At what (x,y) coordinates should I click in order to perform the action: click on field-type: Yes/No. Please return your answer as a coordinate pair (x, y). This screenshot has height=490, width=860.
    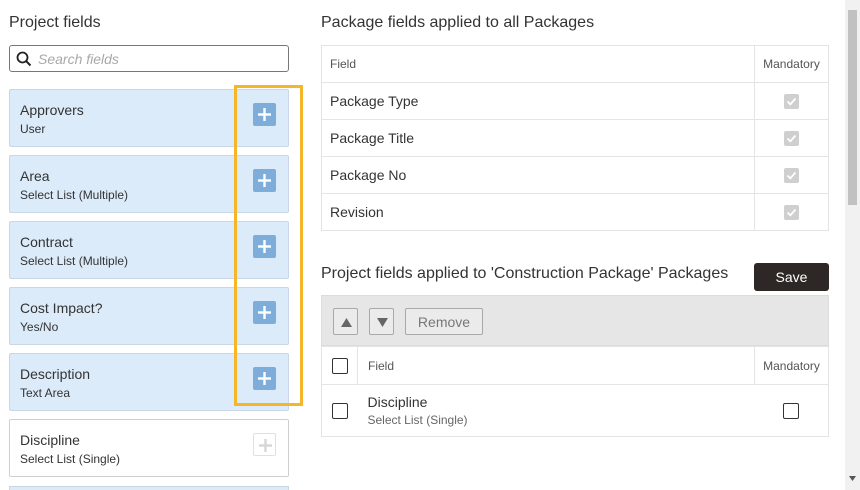
    Looking at the image, I should click on (39, 327).